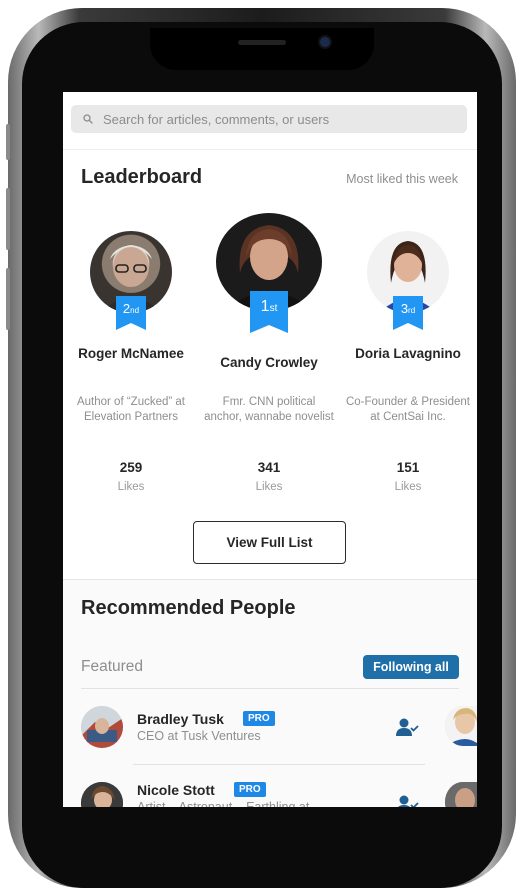 This screenshot has width=524, height=888. What do you see at coordinates (412, 310) in the screenshot?
I see `rank-suffix: rd` at bounding box center [412, 310].